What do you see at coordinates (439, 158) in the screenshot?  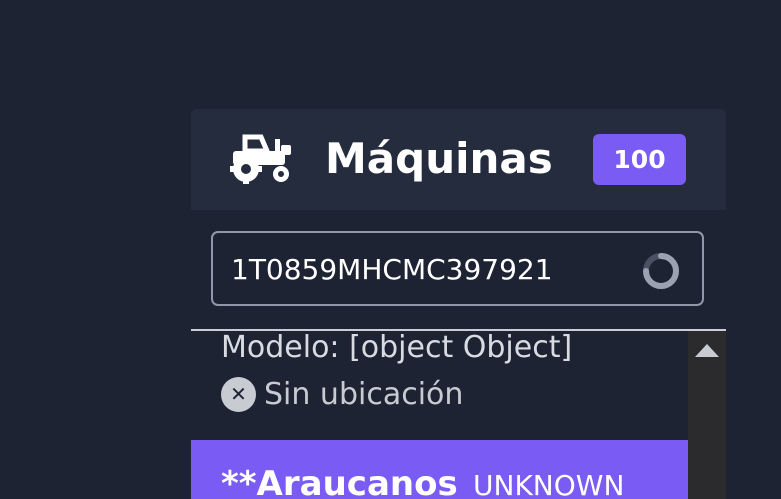 I see `panel-title: Máquinas` at bounding box center [439, 158].